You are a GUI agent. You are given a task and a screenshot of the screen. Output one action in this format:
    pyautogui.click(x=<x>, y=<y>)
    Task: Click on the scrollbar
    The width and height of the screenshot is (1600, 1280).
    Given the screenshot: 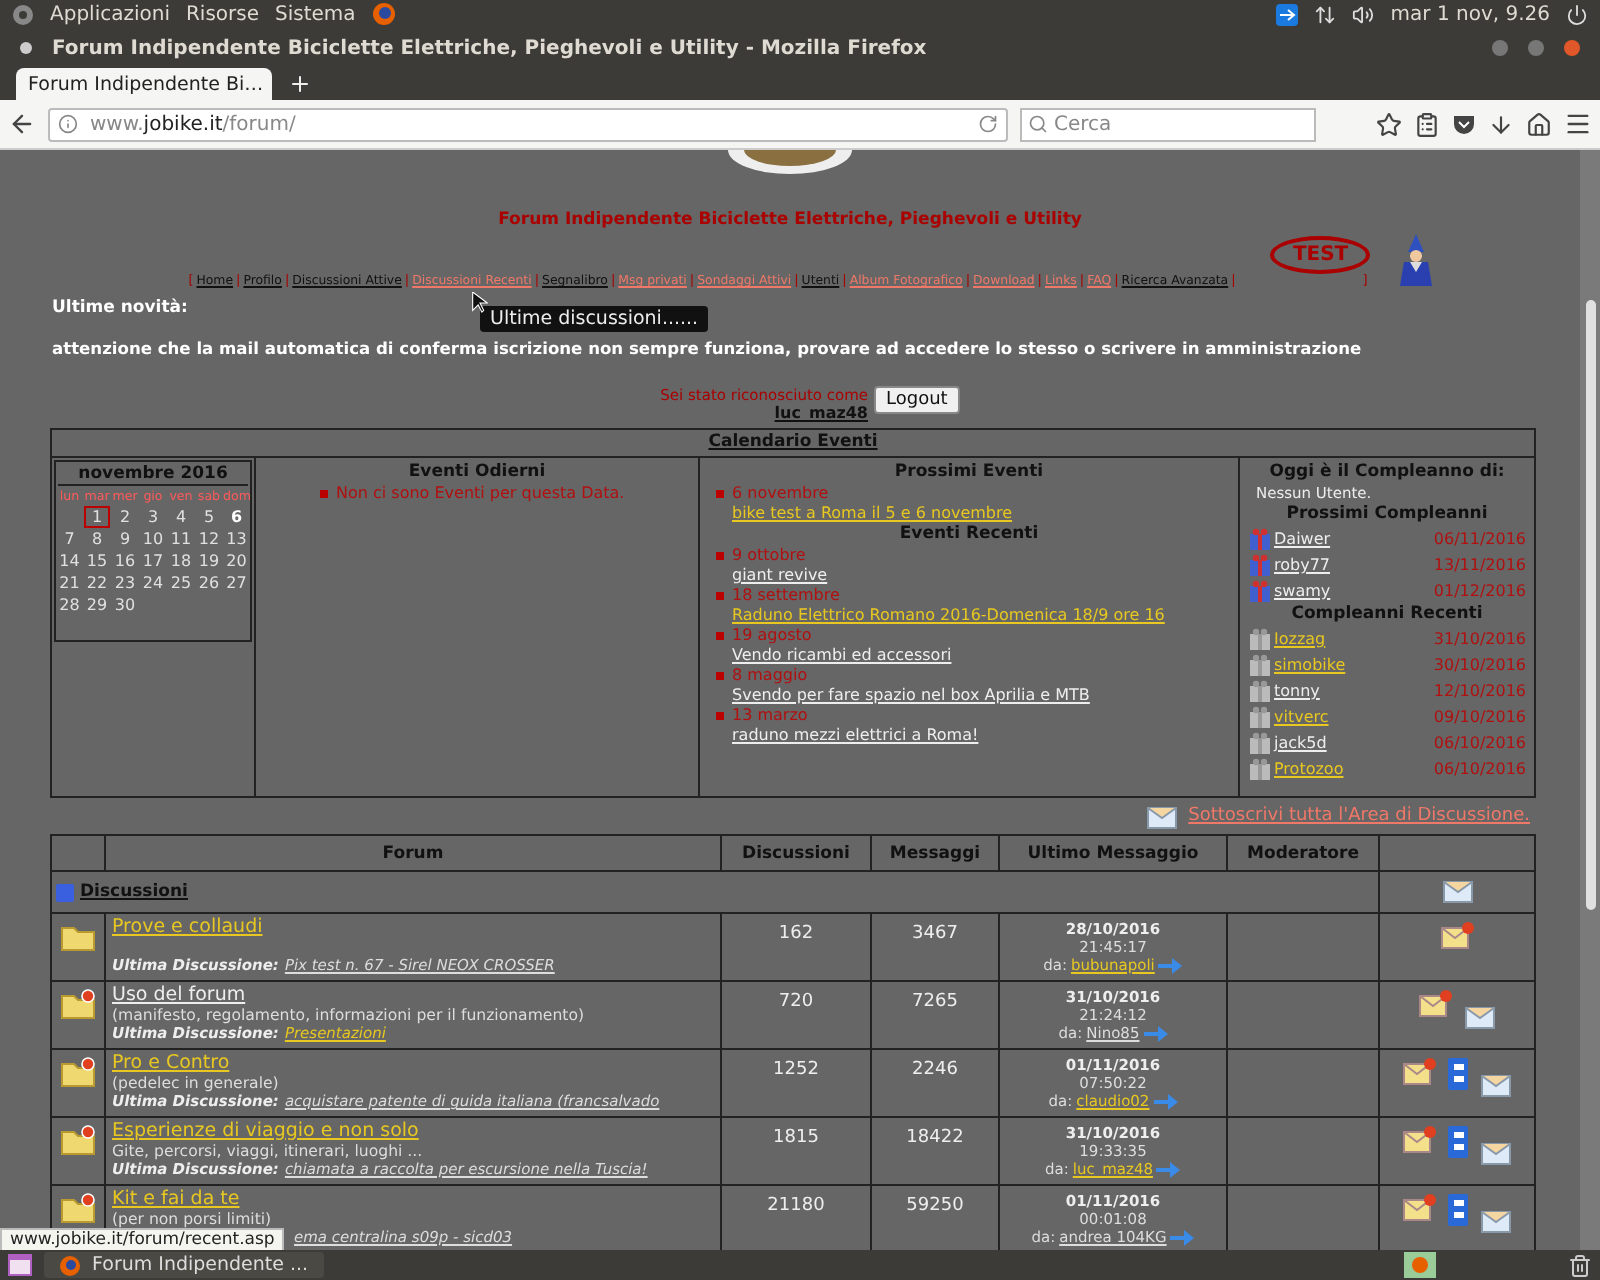 What is the action you would take?
    pyautogui.click(x=1590, y=700)
    